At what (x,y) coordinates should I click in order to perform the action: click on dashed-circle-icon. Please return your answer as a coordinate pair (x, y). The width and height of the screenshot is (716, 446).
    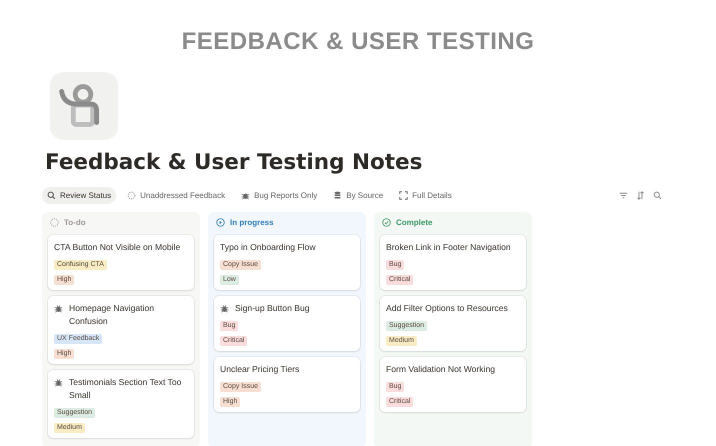
    Looking at the image, I should click on (131, 195).